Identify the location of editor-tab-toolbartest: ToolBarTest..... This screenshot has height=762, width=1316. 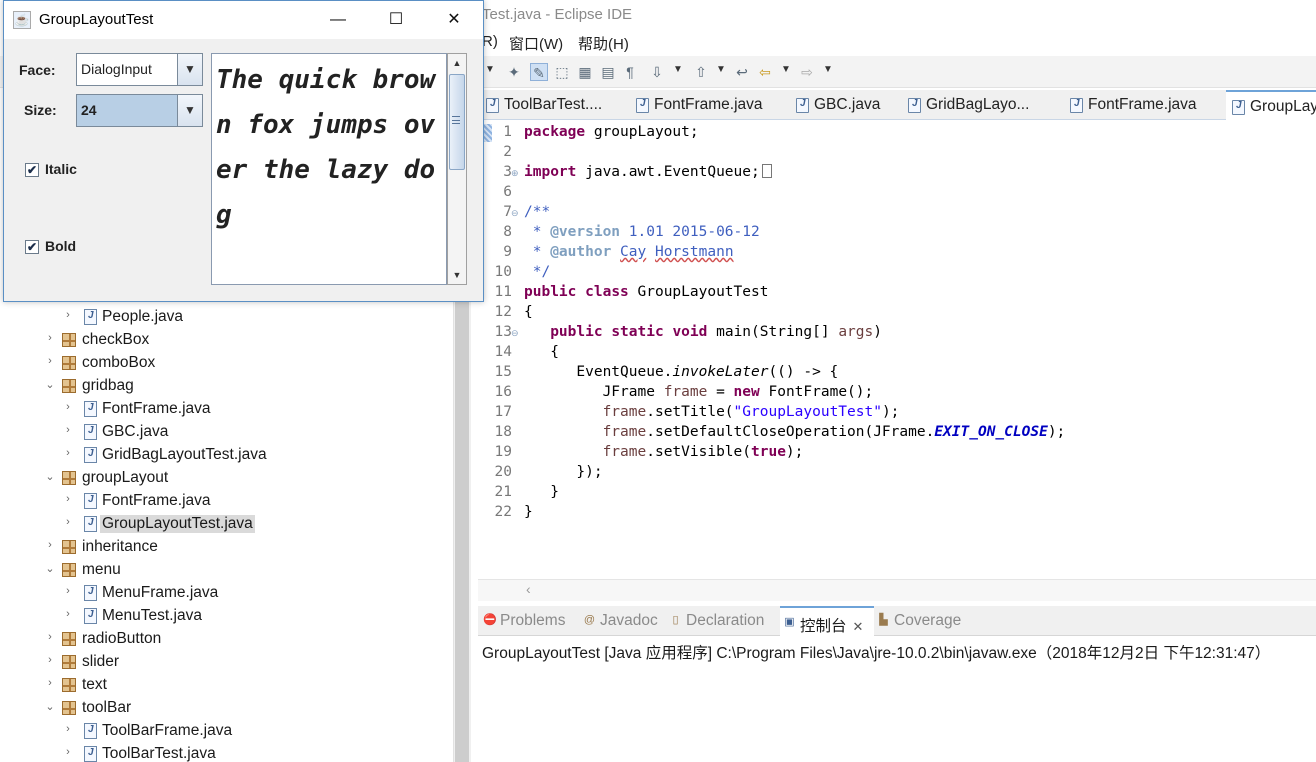
(541, 105).